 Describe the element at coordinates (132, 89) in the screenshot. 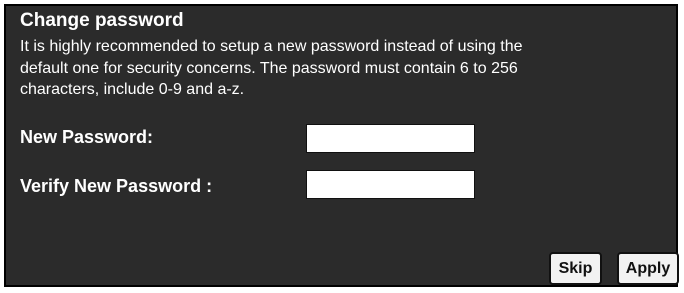

I see `instruction-line: characters, include 0-9 and a-z.` at that location.